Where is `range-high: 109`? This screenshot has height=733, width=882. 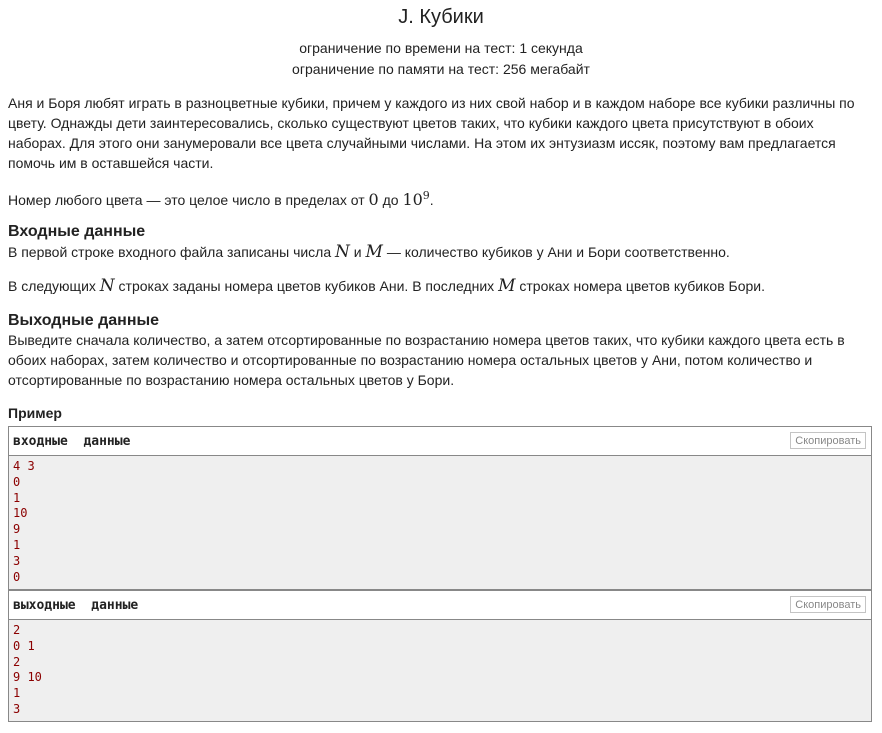
range-high: 109 is located at coordinates (416, 199).